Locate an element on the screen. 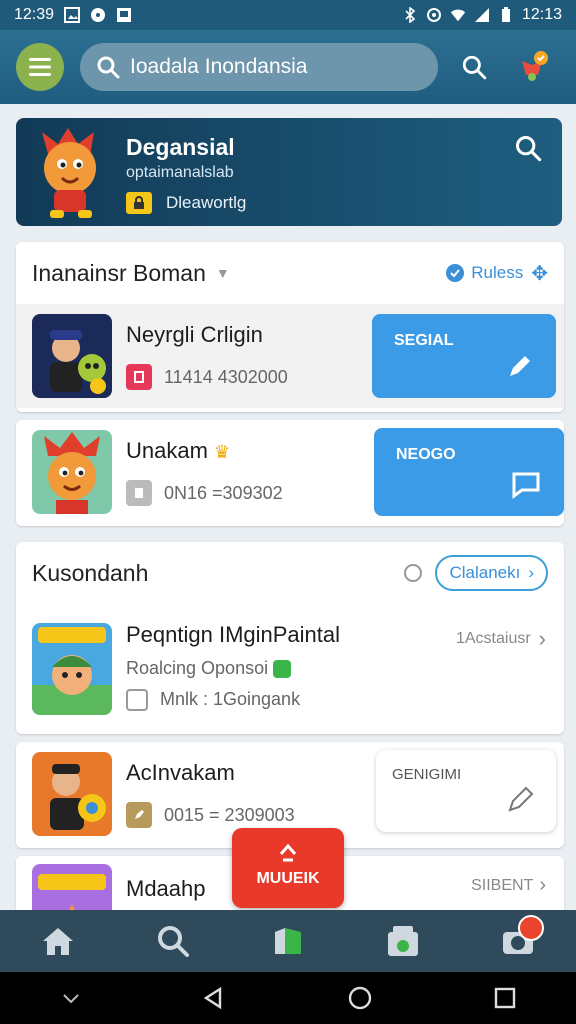  bottom-navigation is located at coordinates (288, 941).